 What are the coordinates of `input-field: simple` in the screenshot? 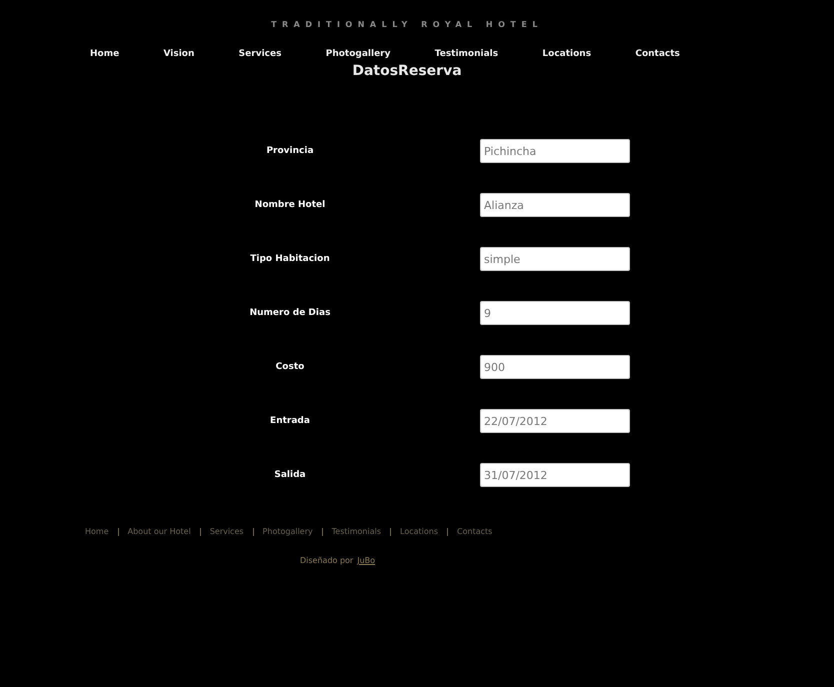 It's located at (555, 259).